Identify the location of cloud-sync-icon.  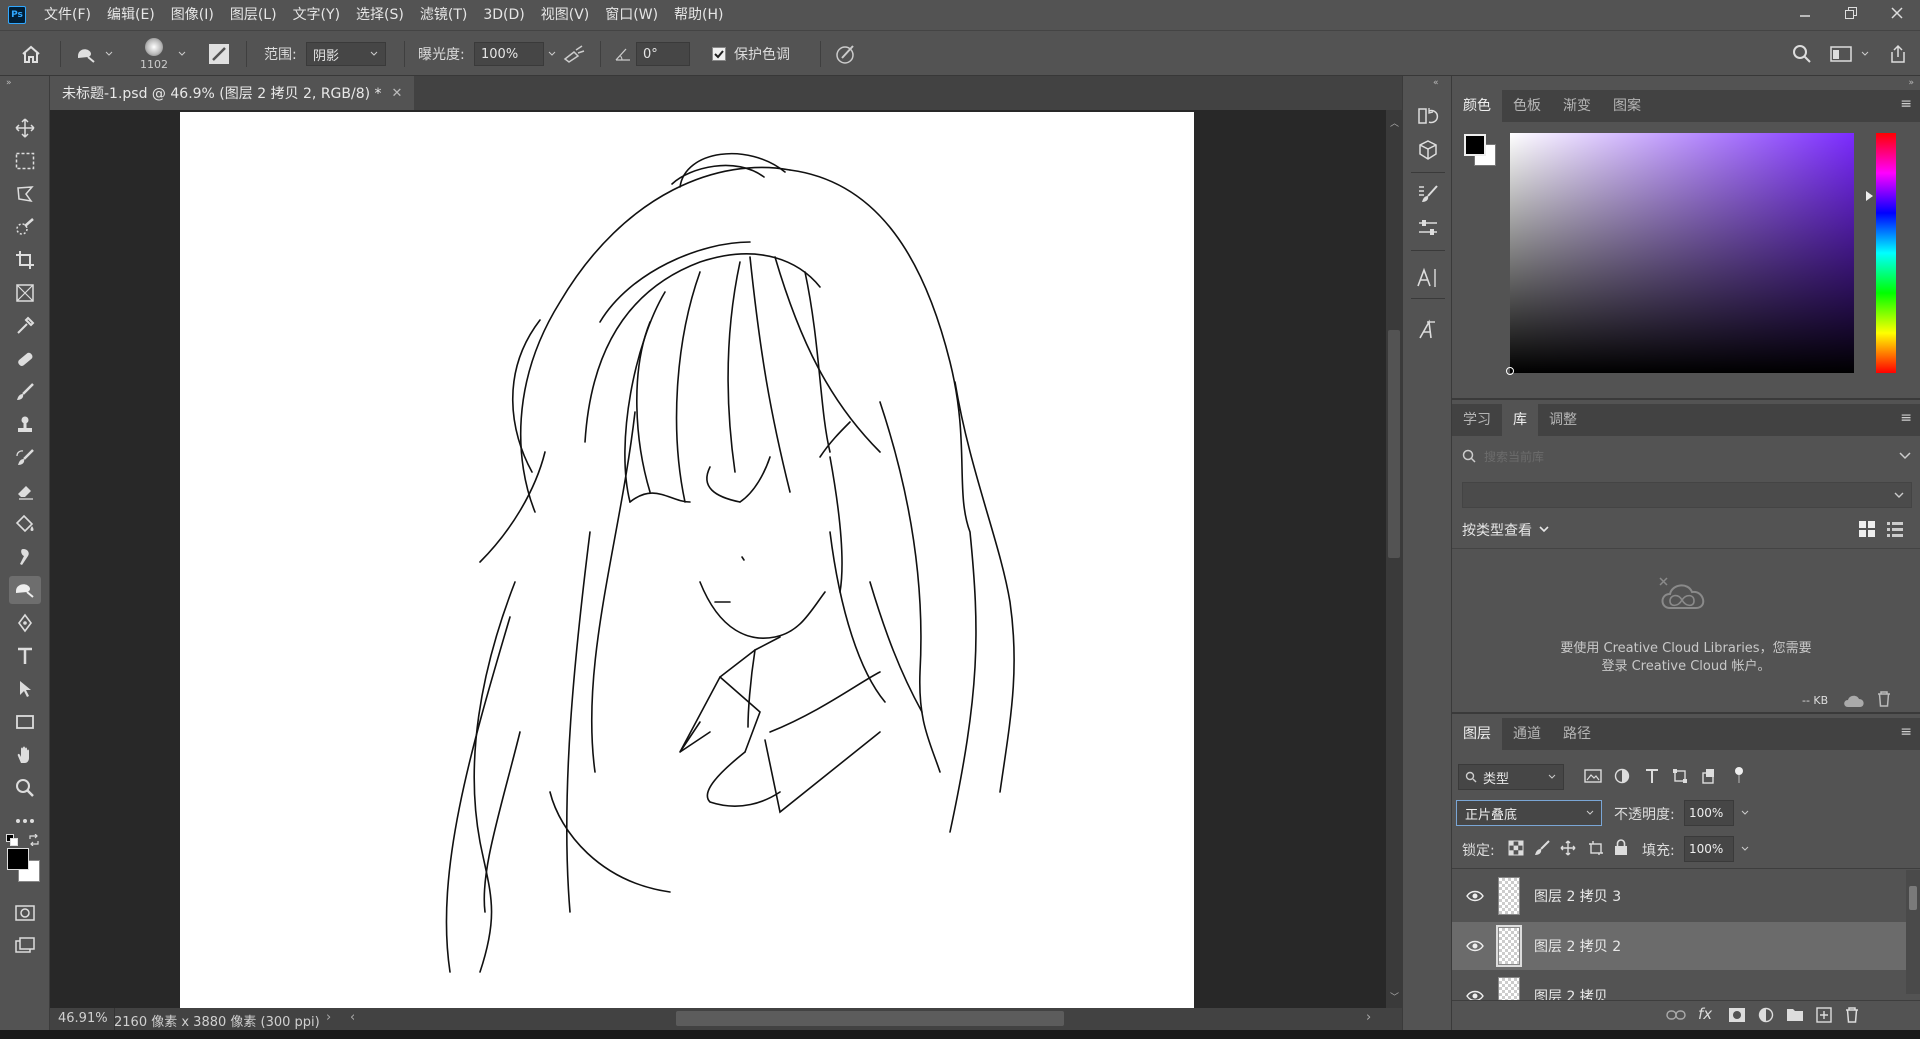
(1854, 701).